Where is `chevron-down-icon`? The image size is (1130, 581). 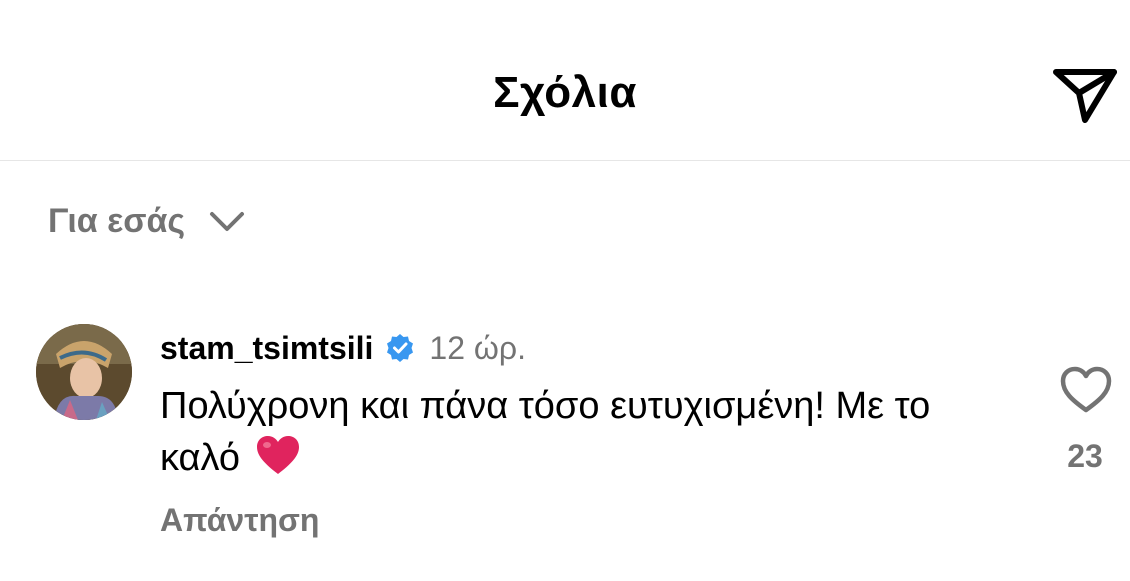 chevron-down-icon is located at coordinates (227, 221).